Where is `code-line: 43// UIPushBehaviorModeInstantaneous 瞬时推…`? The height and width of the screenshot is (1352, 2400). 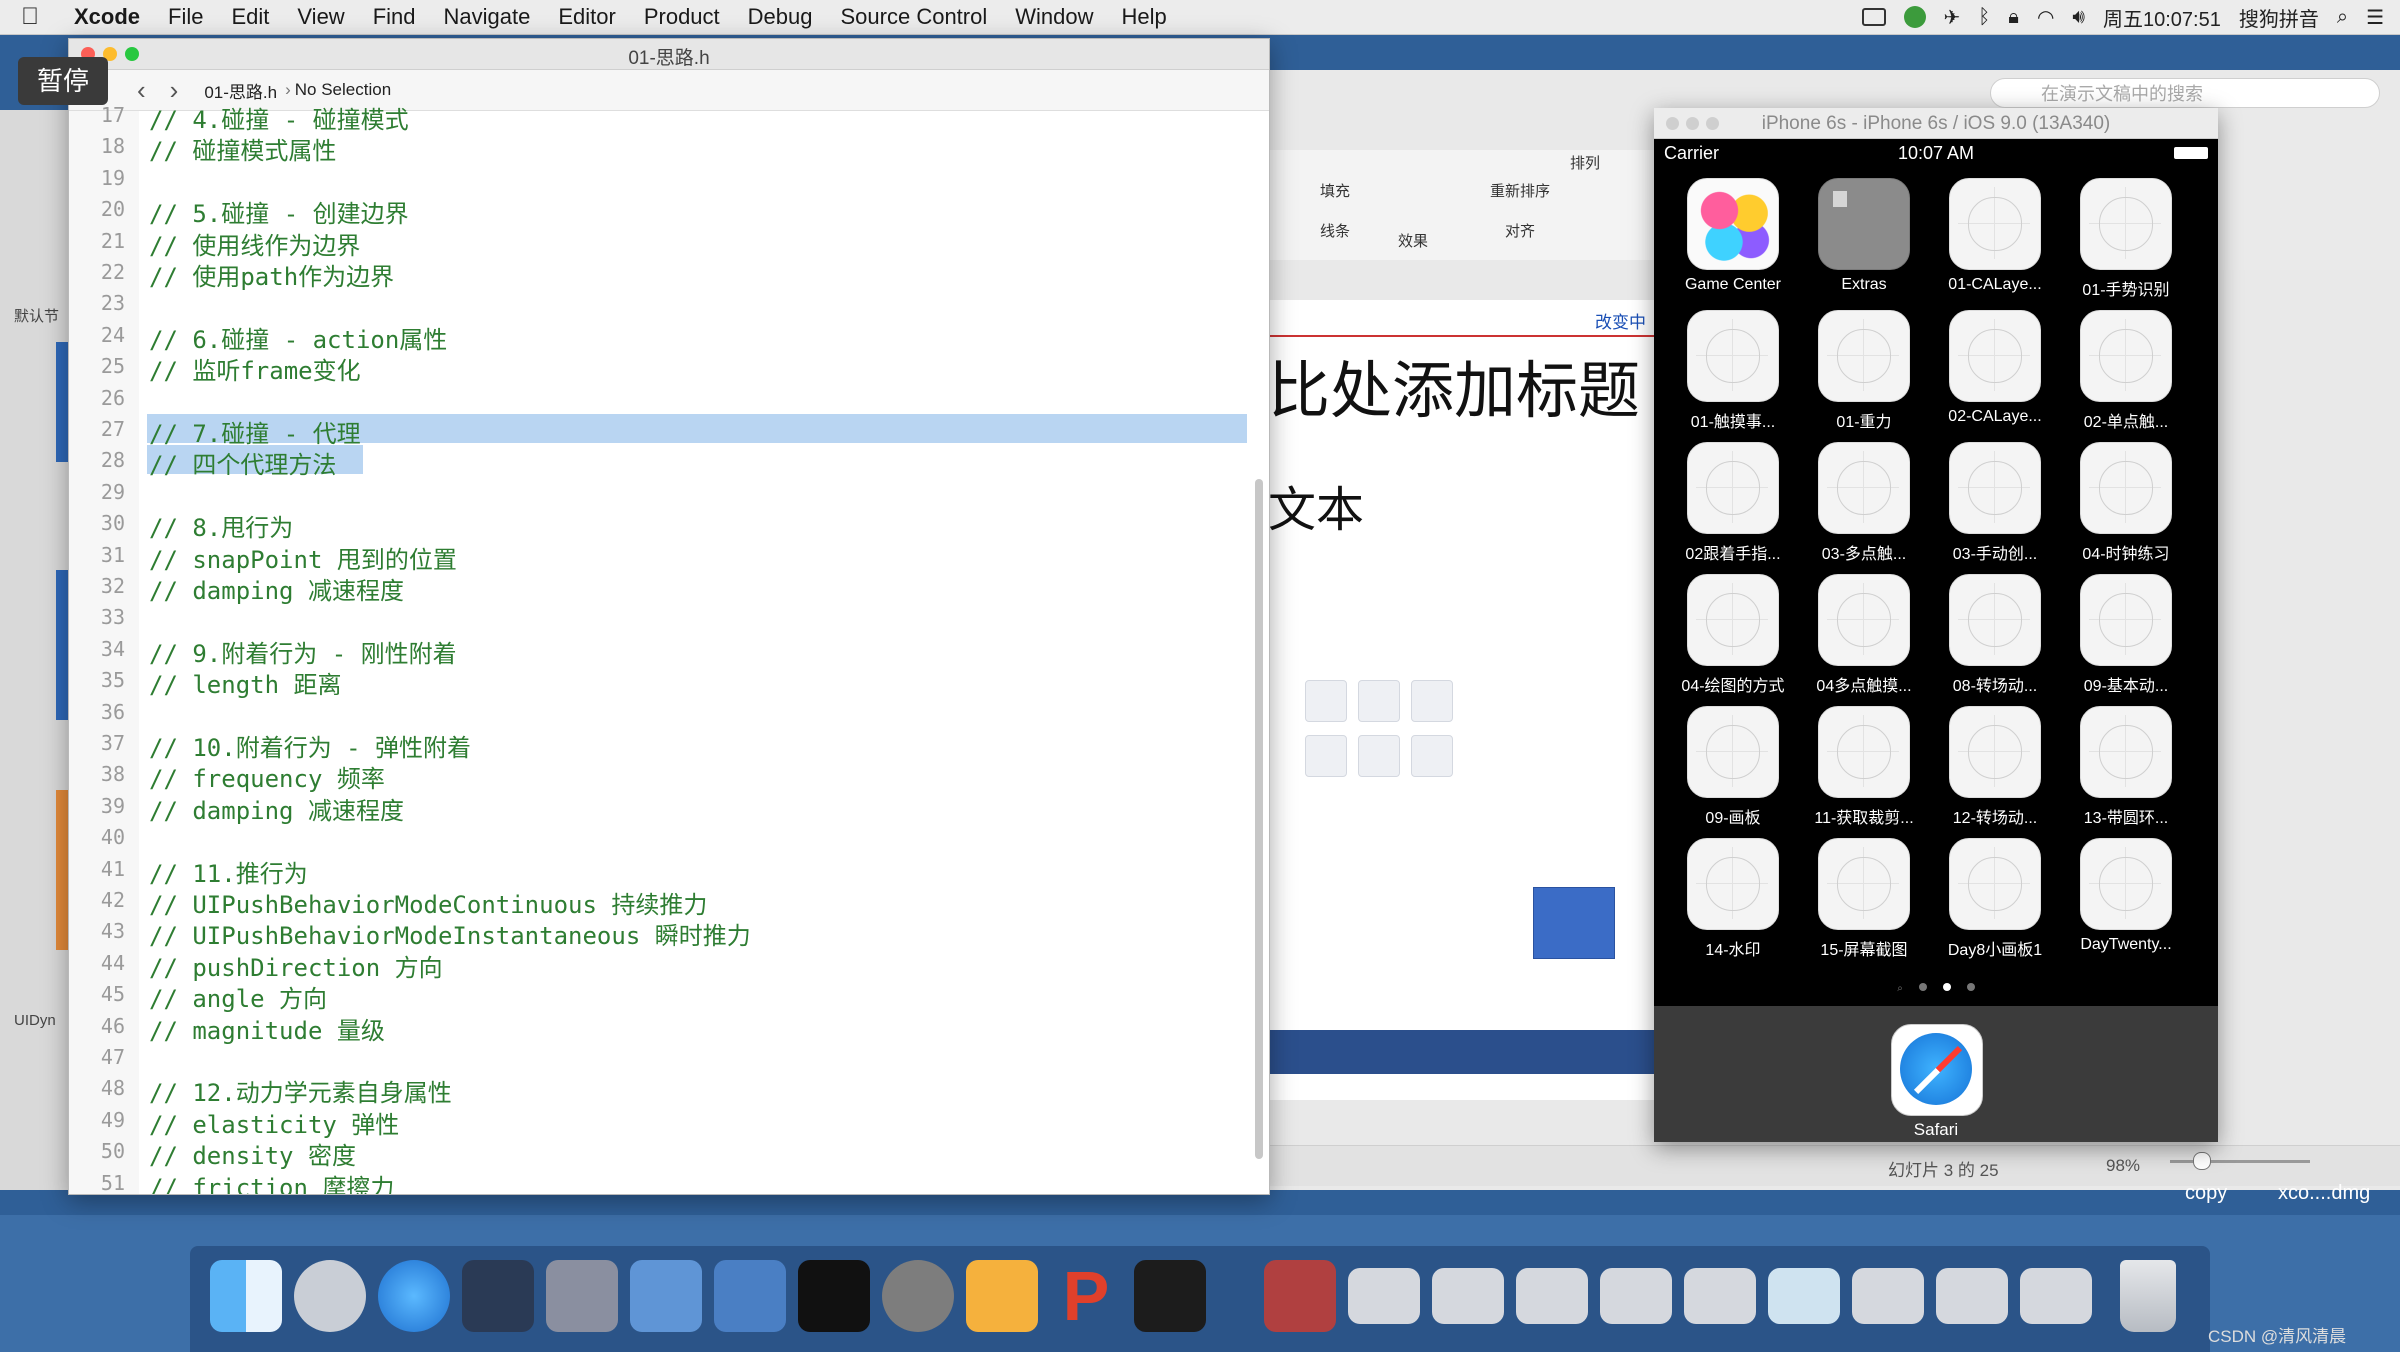 code-line: 43// UIPushBehaviorModeInstantaneous 瞬时推… is located at coordinates (669, 932).